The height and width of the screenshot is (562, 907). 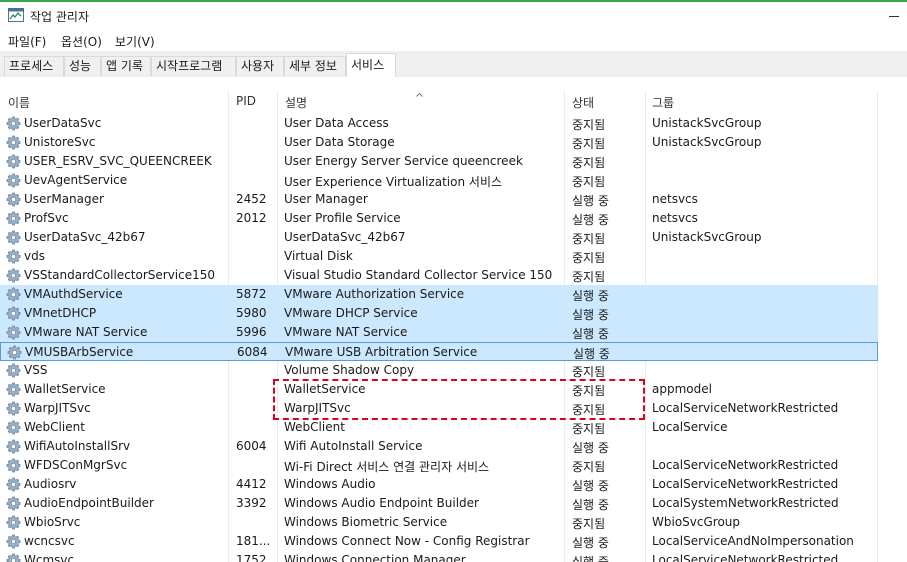 What do you see at coordinates (193, 66) in the screenshot?
I see `tab-startup: 시작프로그램` at bounding box center [193, 66].